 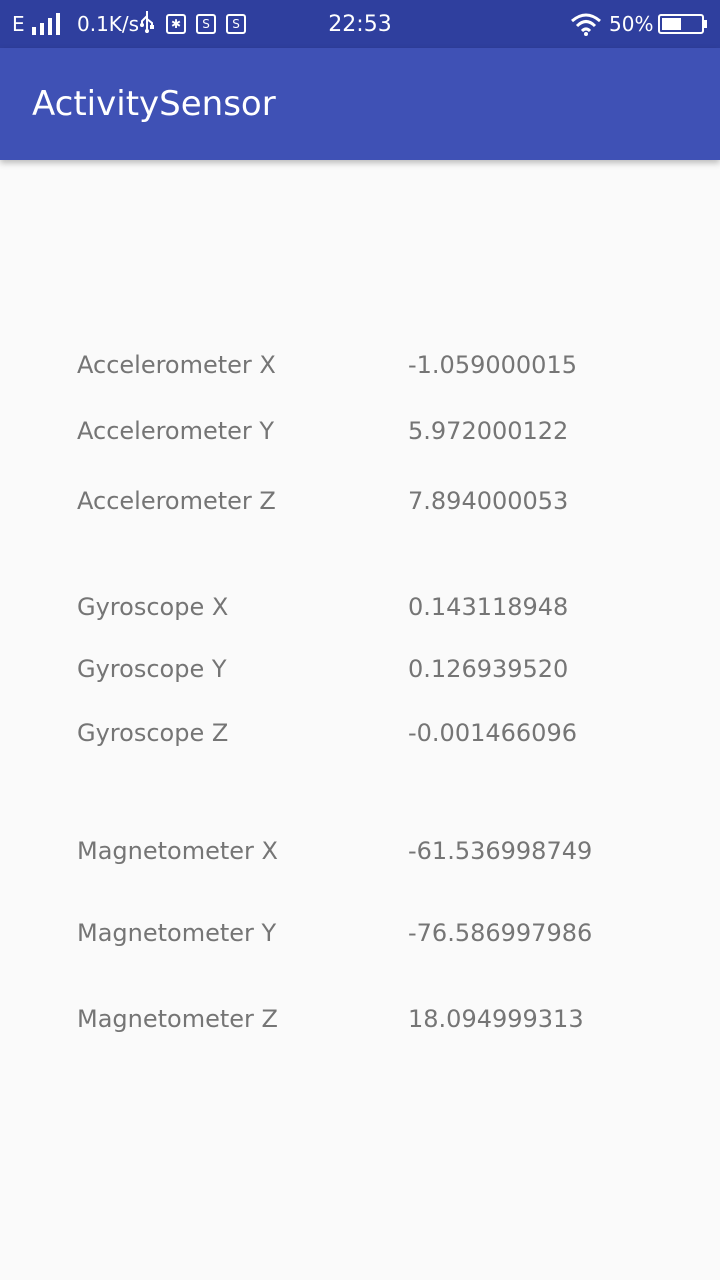 What do you see at coordinates (360, 431) in the screenshot?
I see `sensor-row-accelerometer-y: Accelerometer Y 5.972000122` at bounding box center [360, 431].